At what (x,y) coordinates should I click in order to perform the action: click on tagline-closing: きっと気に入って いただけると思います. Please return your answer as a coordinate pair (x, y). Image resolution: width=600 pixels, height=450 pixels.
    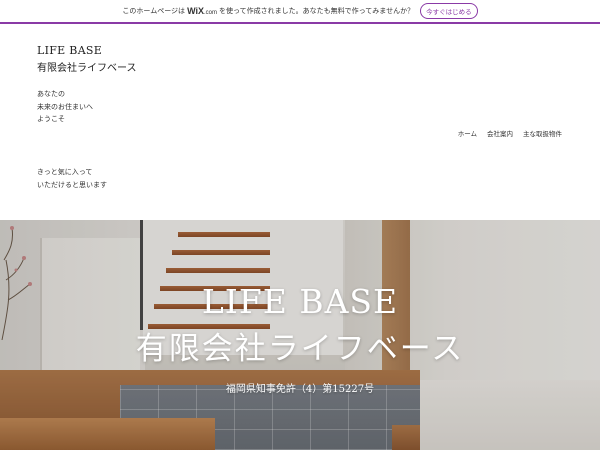
    Looking at the image, I should click on (72, 178).